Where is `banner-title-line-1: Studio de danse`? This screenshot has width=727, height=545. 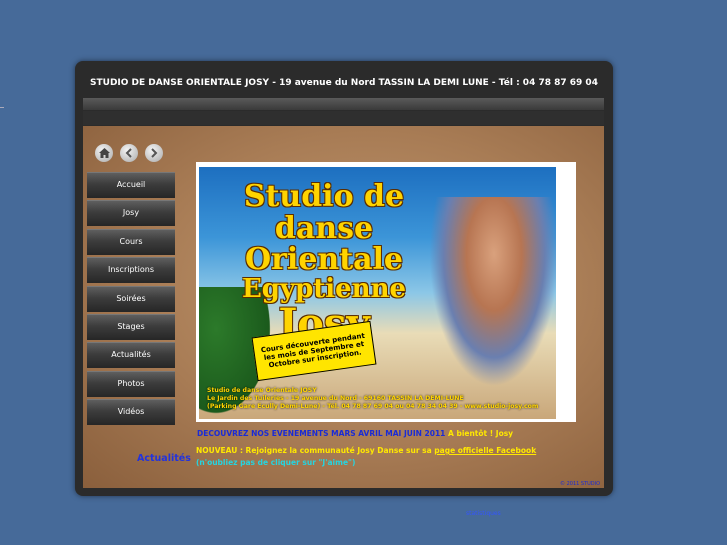
banner-title-line-1: Studio de danse is located at coordinates (324, 212).